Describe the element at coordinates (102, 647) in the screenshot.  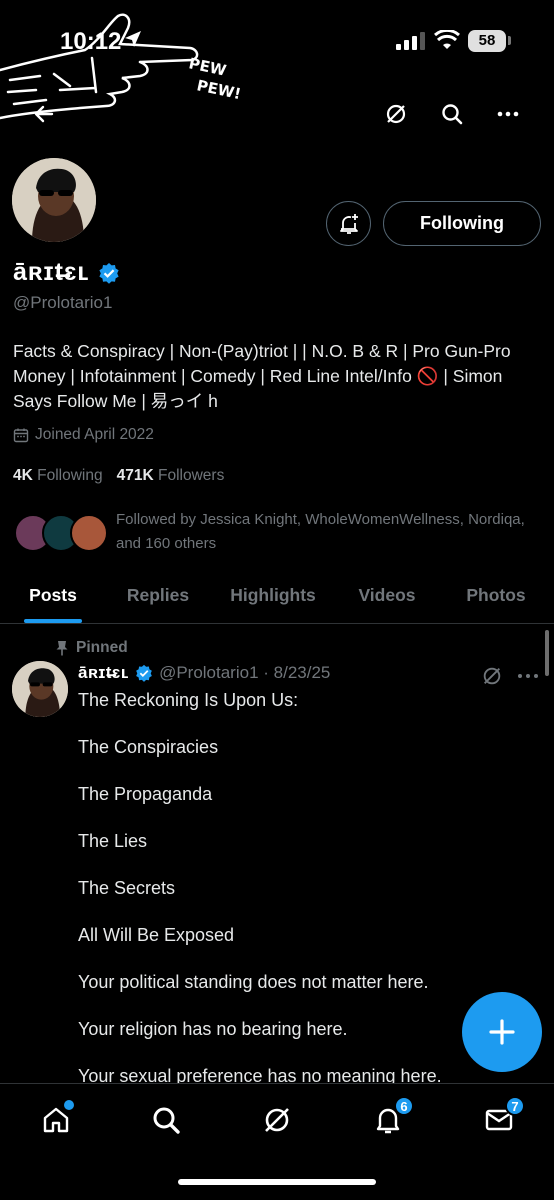
I see `pinned-label: Pinned` at that location.